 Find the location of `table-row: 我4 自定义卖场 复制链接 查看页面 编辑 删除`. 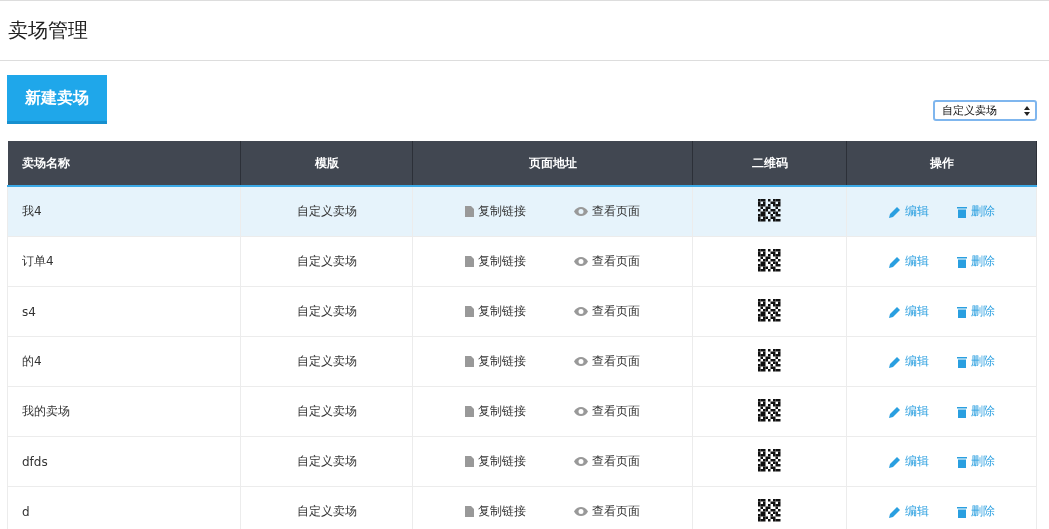

table-row: 我4 自定义卖场 复制链接 查看页面 编辑 删除 is located at coordinates (522, 211).